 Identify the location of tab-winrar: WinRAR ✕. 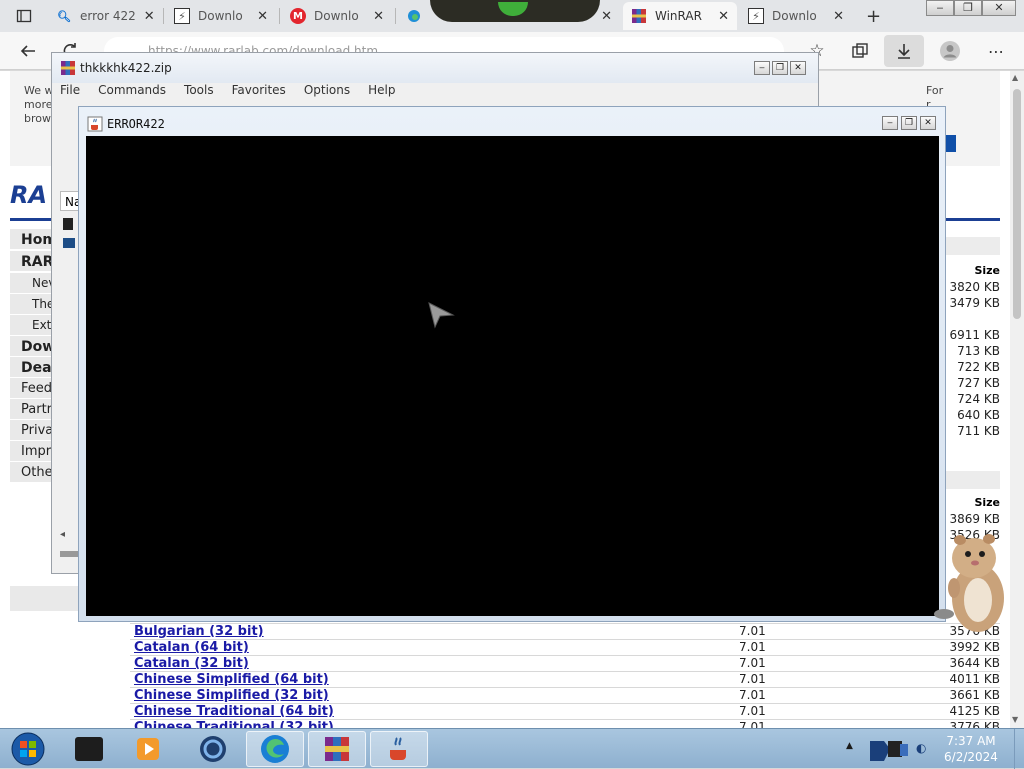
(680, 16).